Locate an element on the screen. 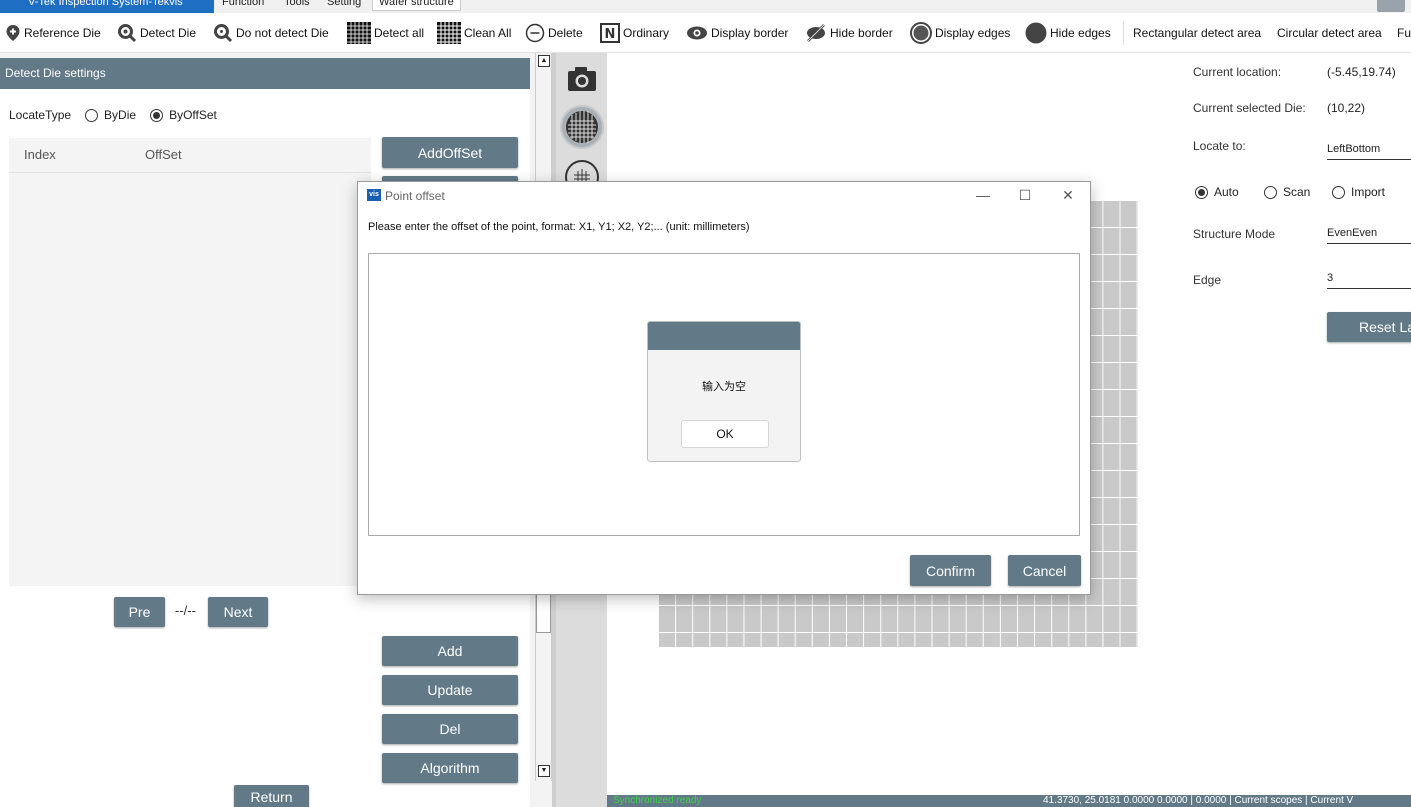 This screenshot has width=1411, height=807. add-button: Add is located at coordinates (450, 651).